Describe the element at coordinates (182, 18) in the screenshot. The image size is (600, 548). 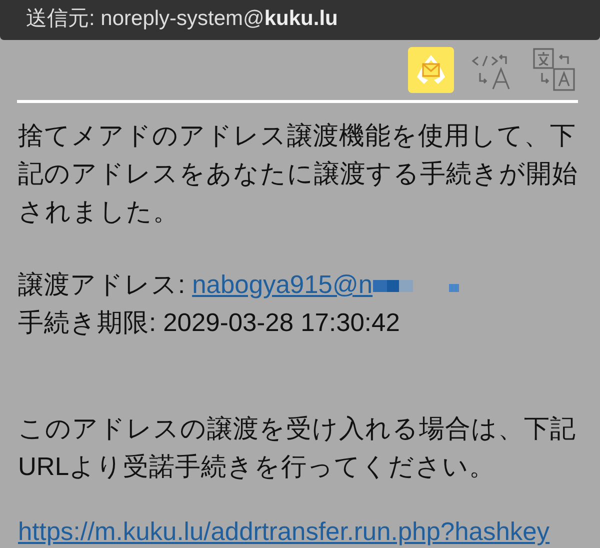
I see `sender-line: 送信元: noreply-system@kuku.lu` at that location.